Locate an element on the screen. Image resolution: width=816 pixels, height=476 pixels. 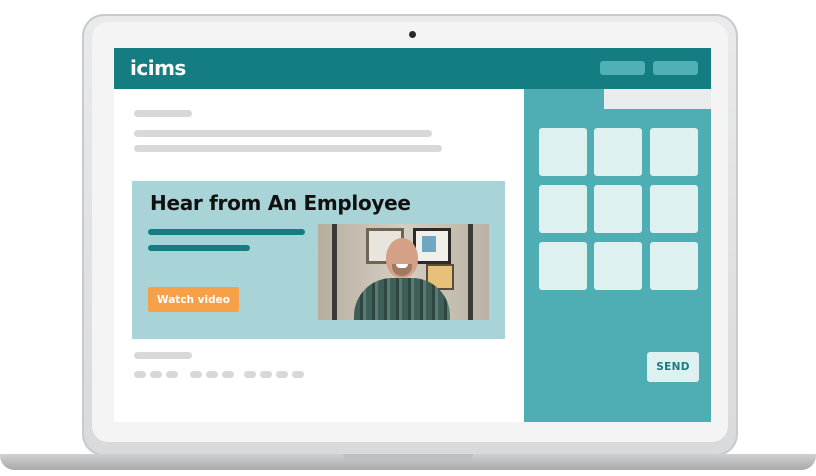
feature-title: Hear from An Employee is located at coordinates (280, 203).